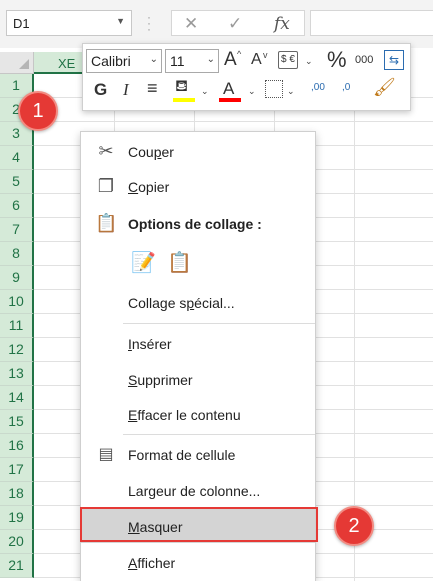  What do you see at coordinates (198, 151) in the screenshot?
I see `menu-item-cut: ✂ Couper` at bounding box center [198, 151].